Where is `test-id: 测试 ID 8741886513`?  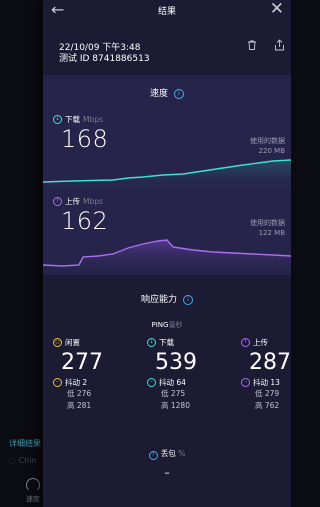
test-id: 测试 ID 8741886513 is located at coordinates (104, 59).